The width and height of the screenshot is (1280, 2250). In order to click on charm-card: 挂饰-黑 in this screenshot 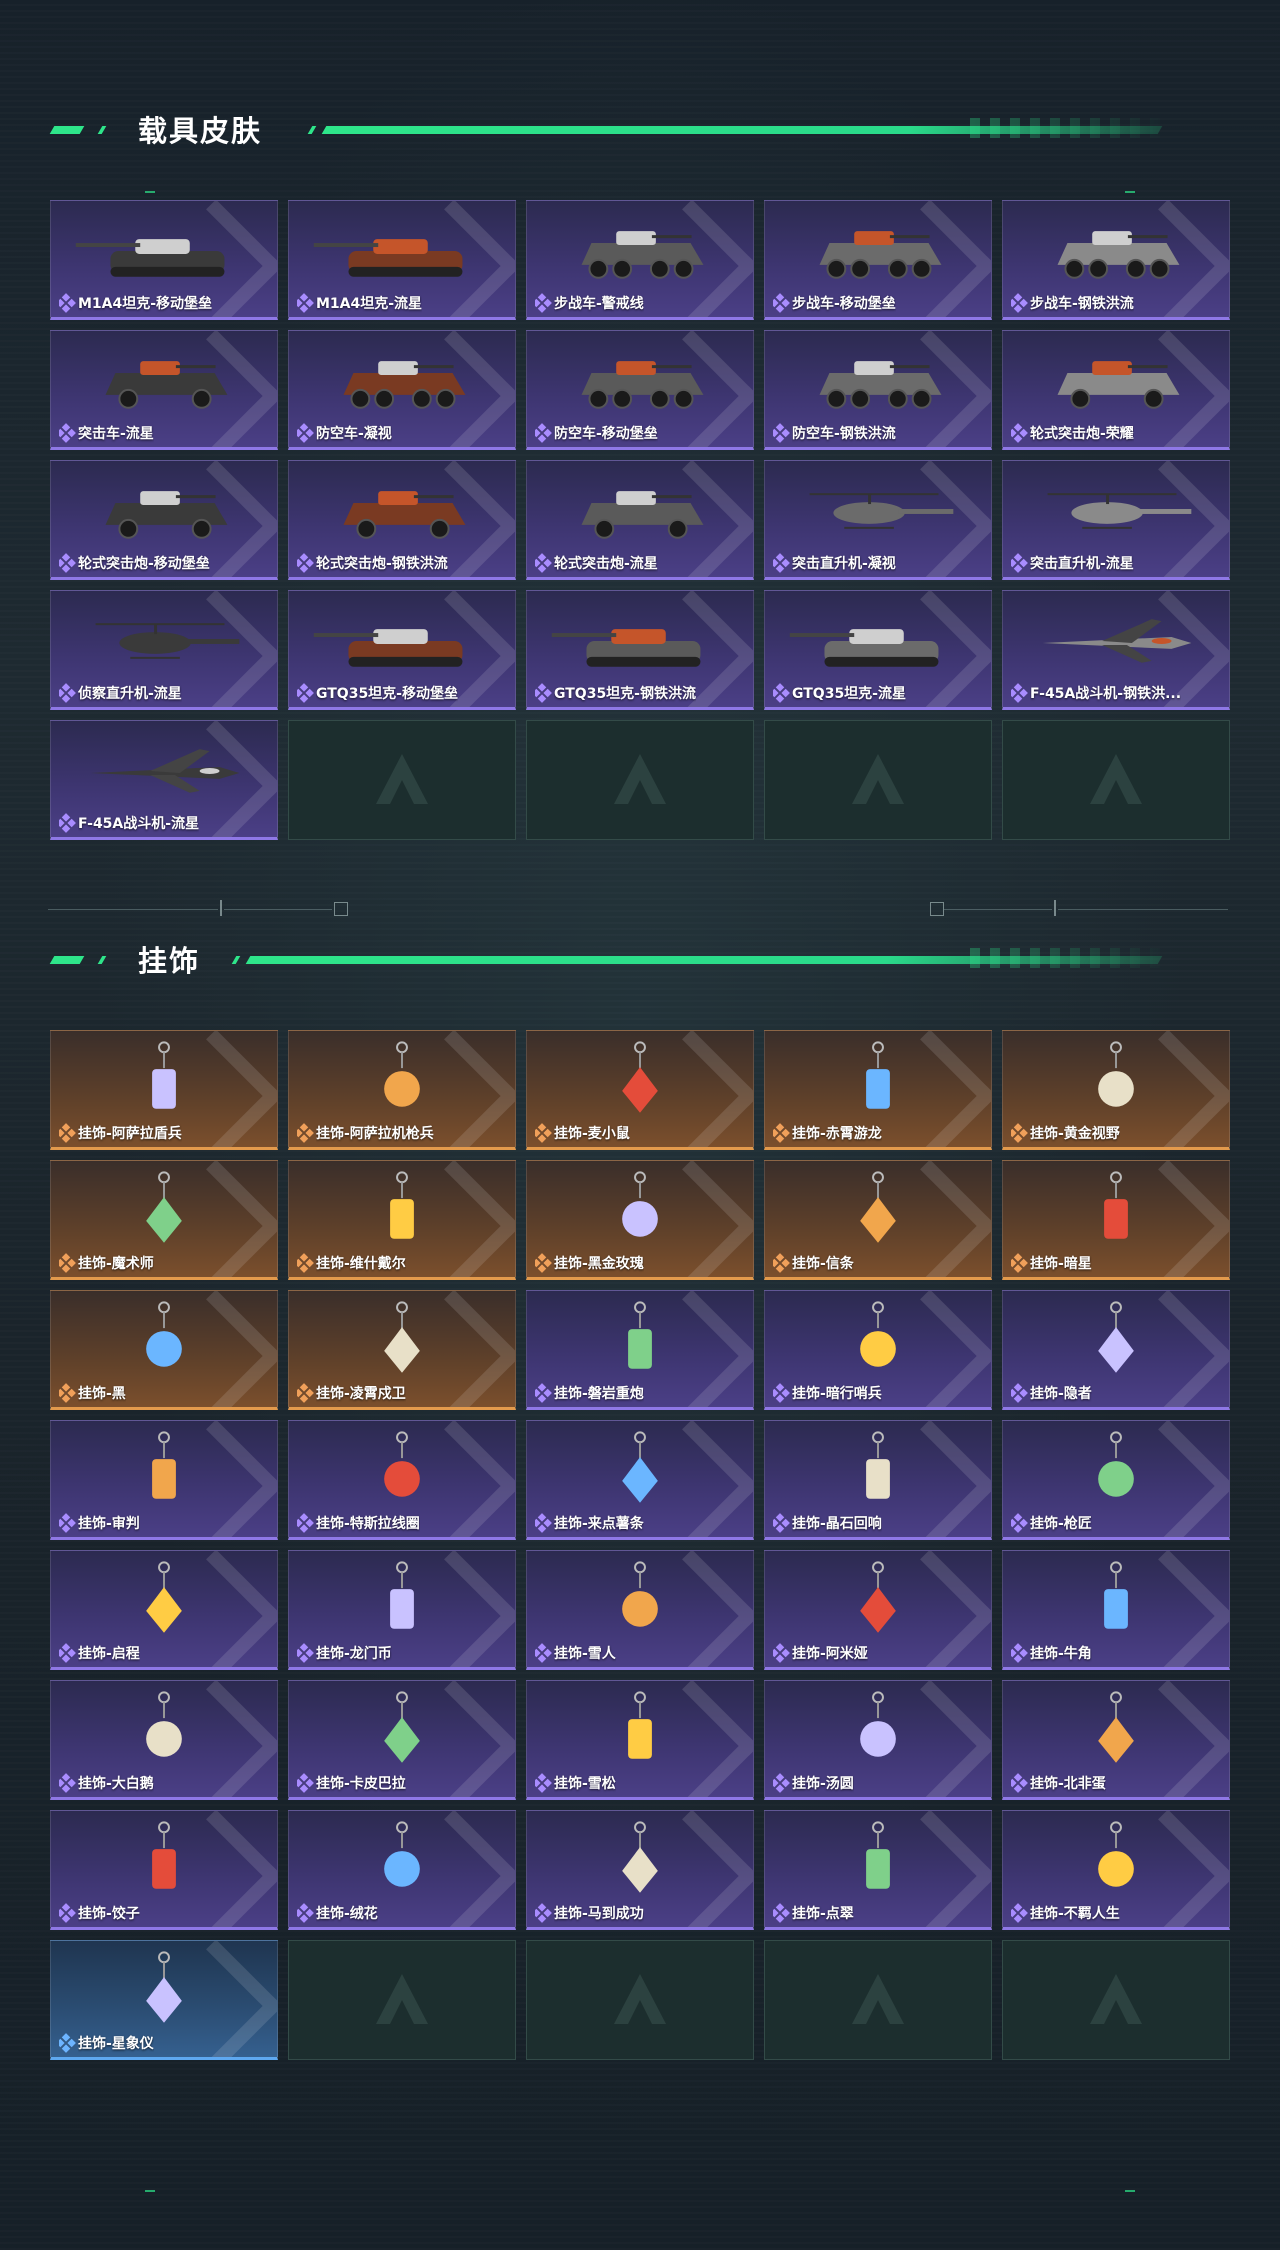, I will do `click(164, 1350)`.